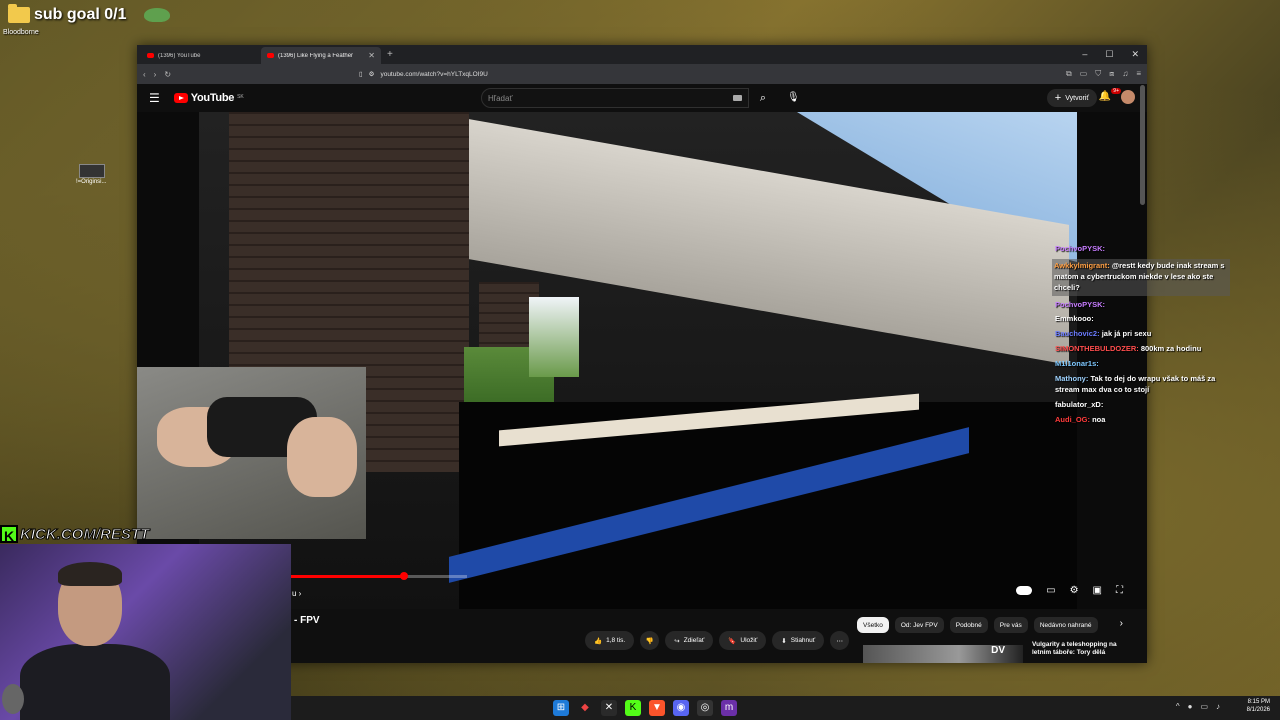 The height and width of the screenshot is (720, 1280). Describe the element at coordinates (1138, 74) in the screenshot. I see `browser-menu-icon: ≡` at that location.